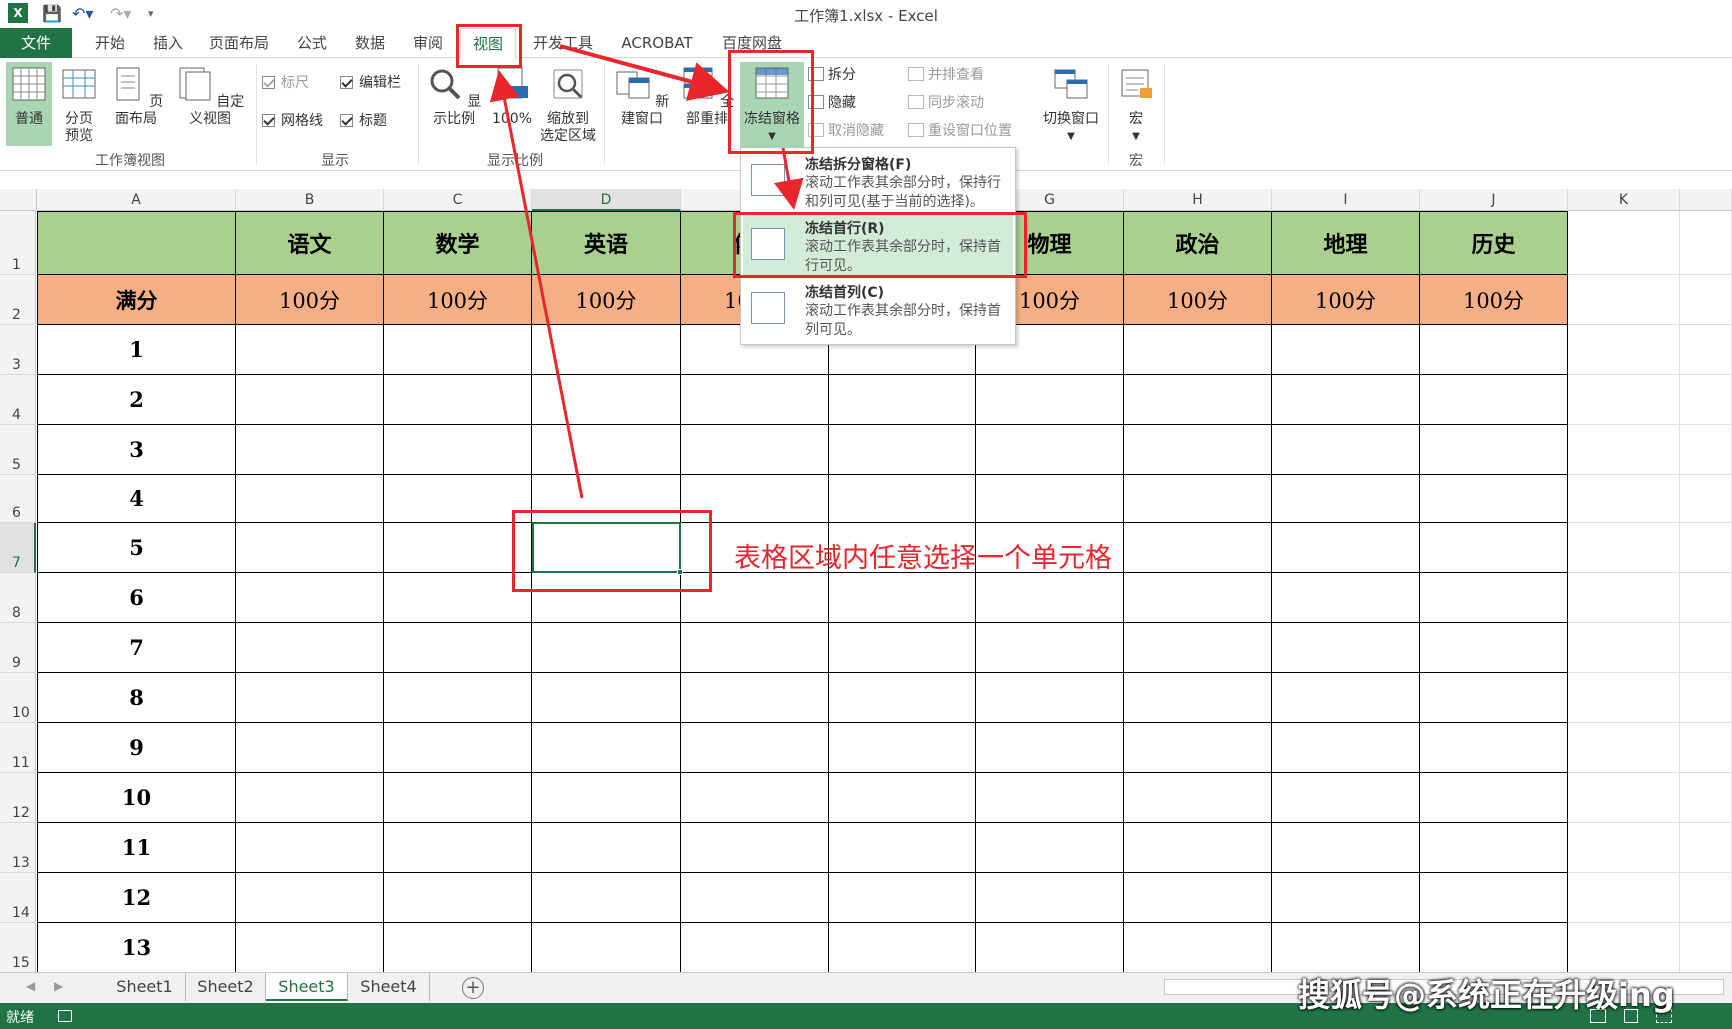  Describe the element at coordinates (310, 648) in the screenshot. I see `cell-b9` at that location.